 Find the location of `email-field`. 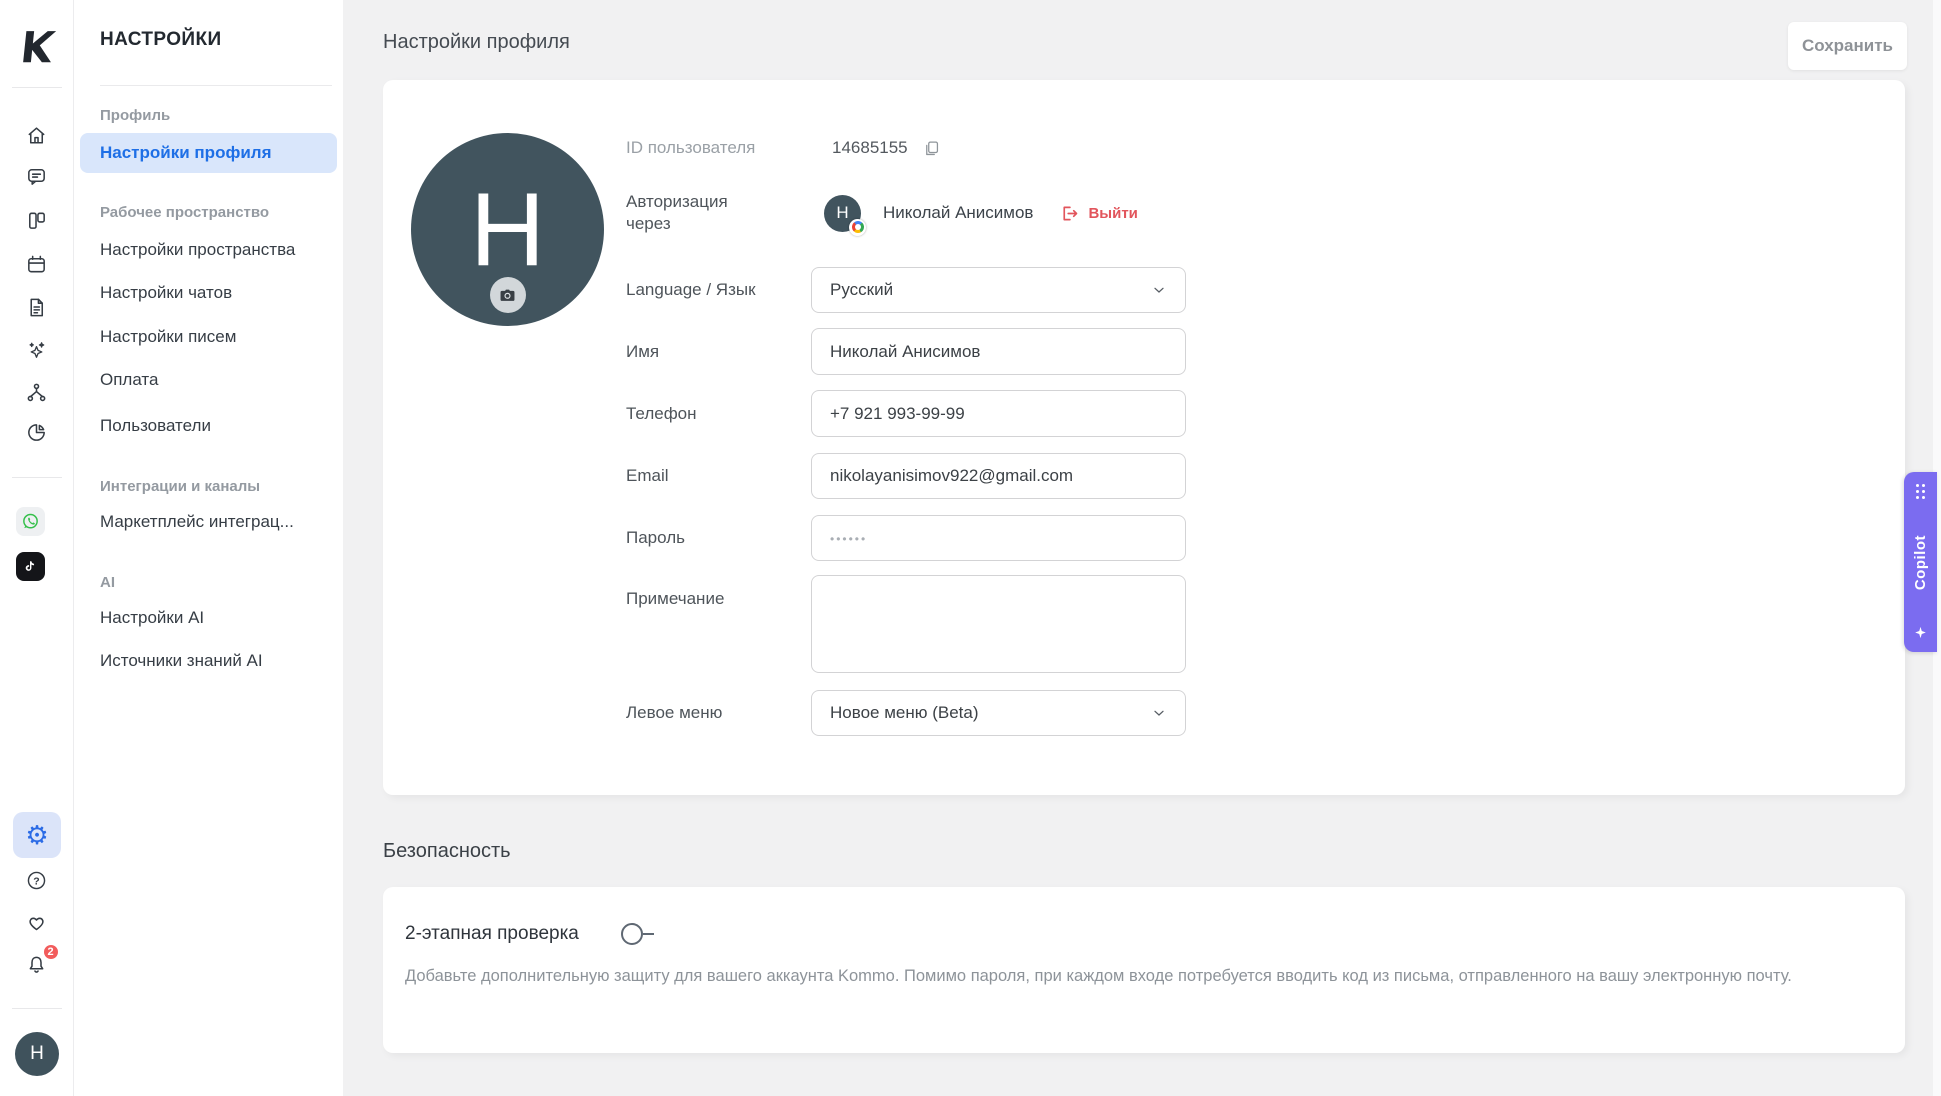

email-field is located at coordinates (998, 476).